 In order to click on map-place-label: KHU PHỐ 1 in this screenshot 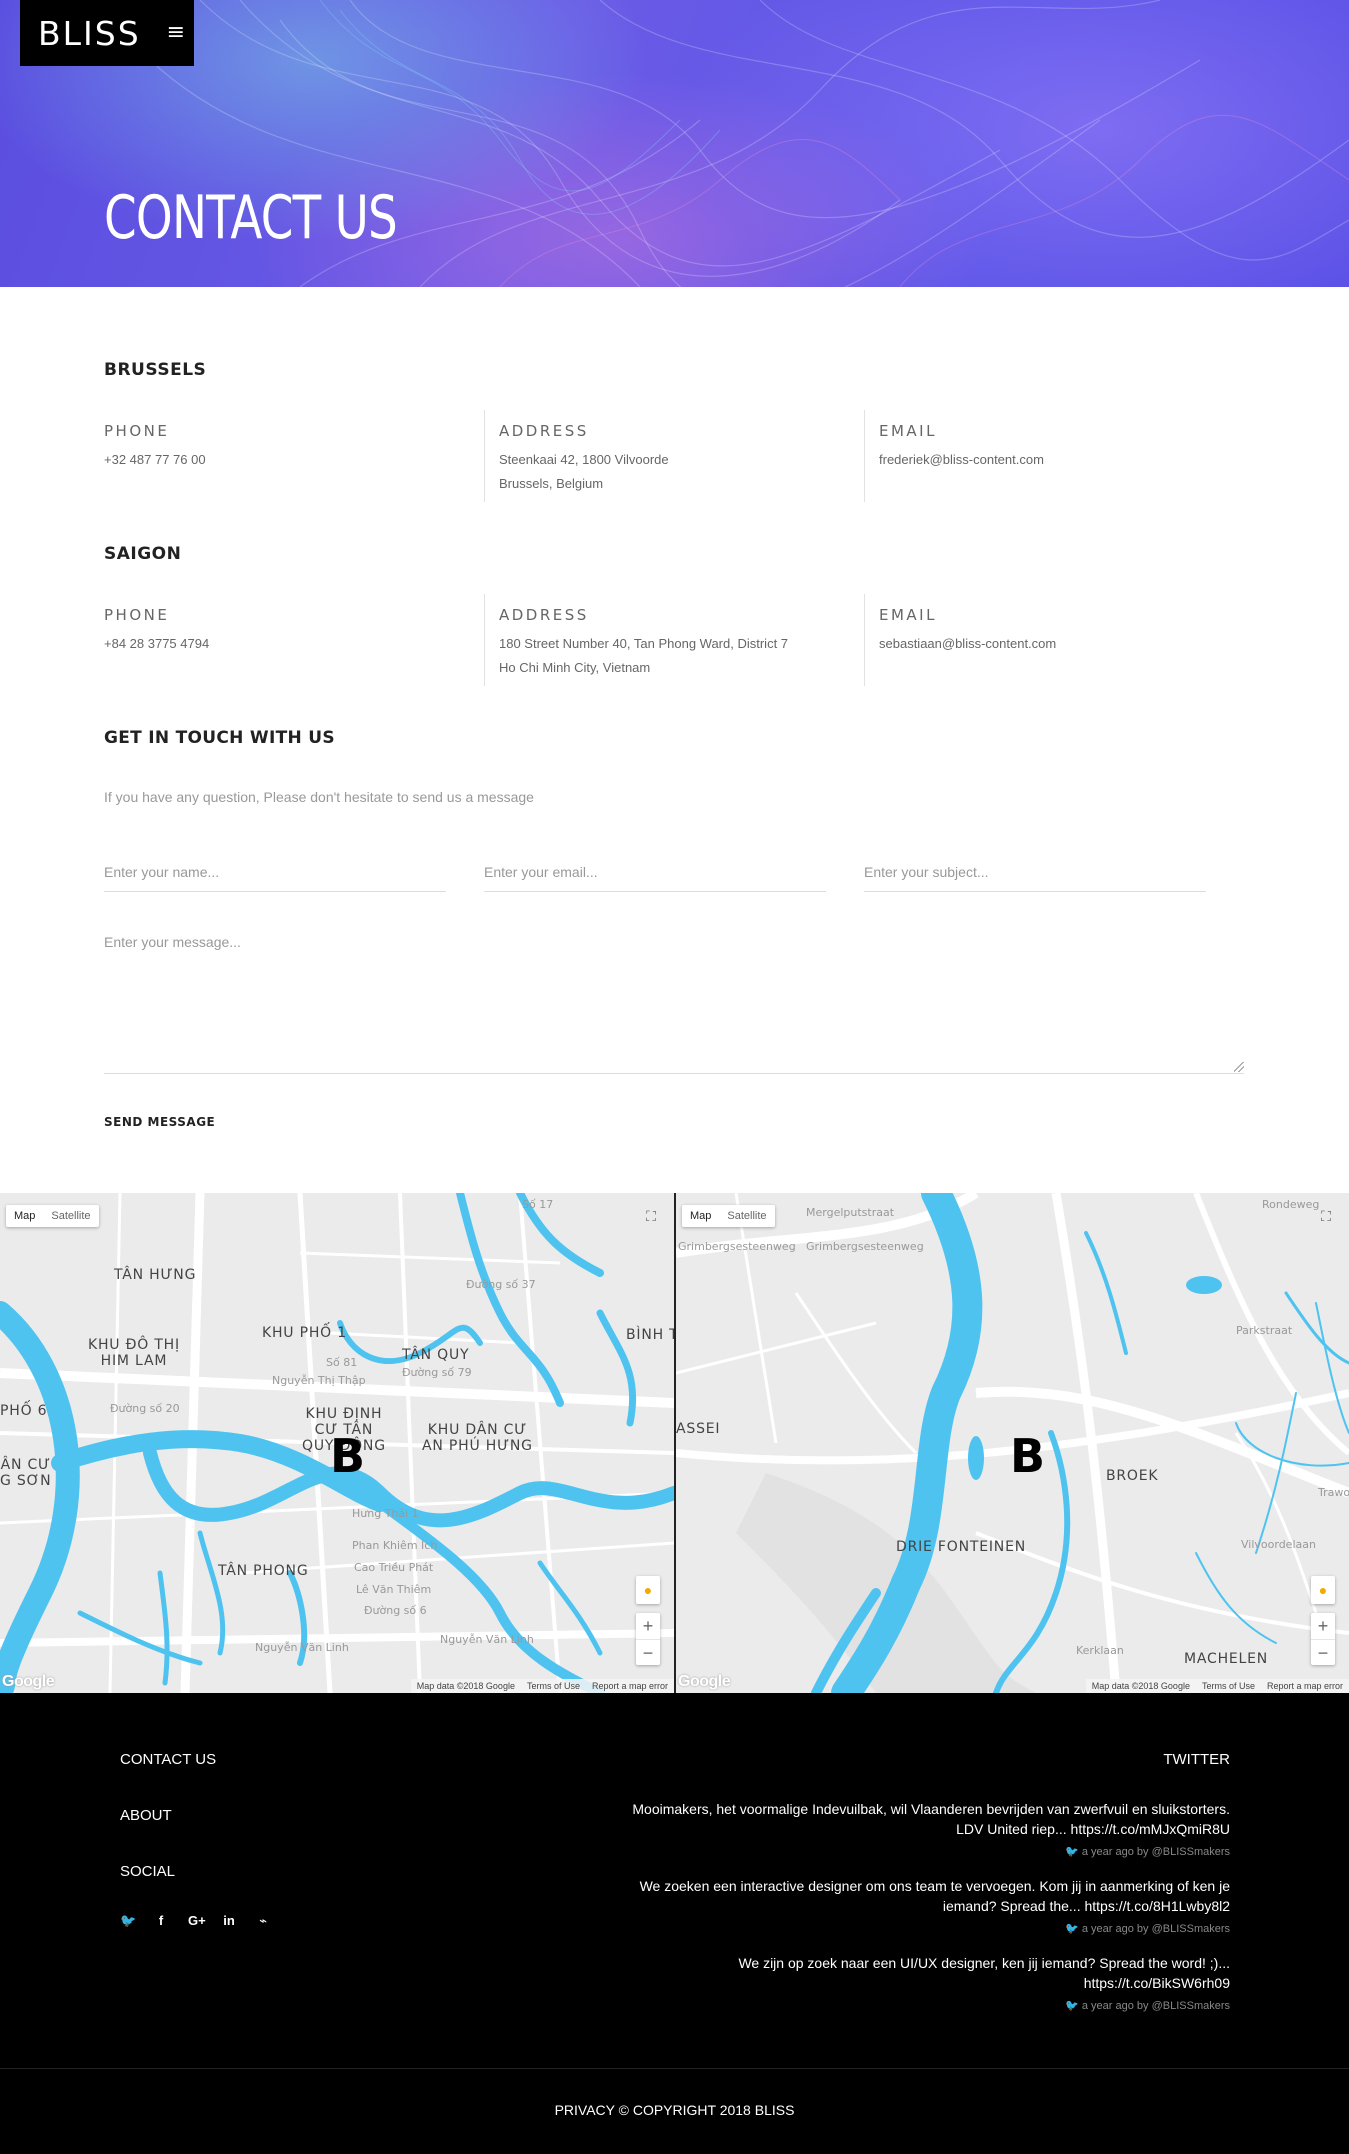, I will do `click(304, 1333)`.